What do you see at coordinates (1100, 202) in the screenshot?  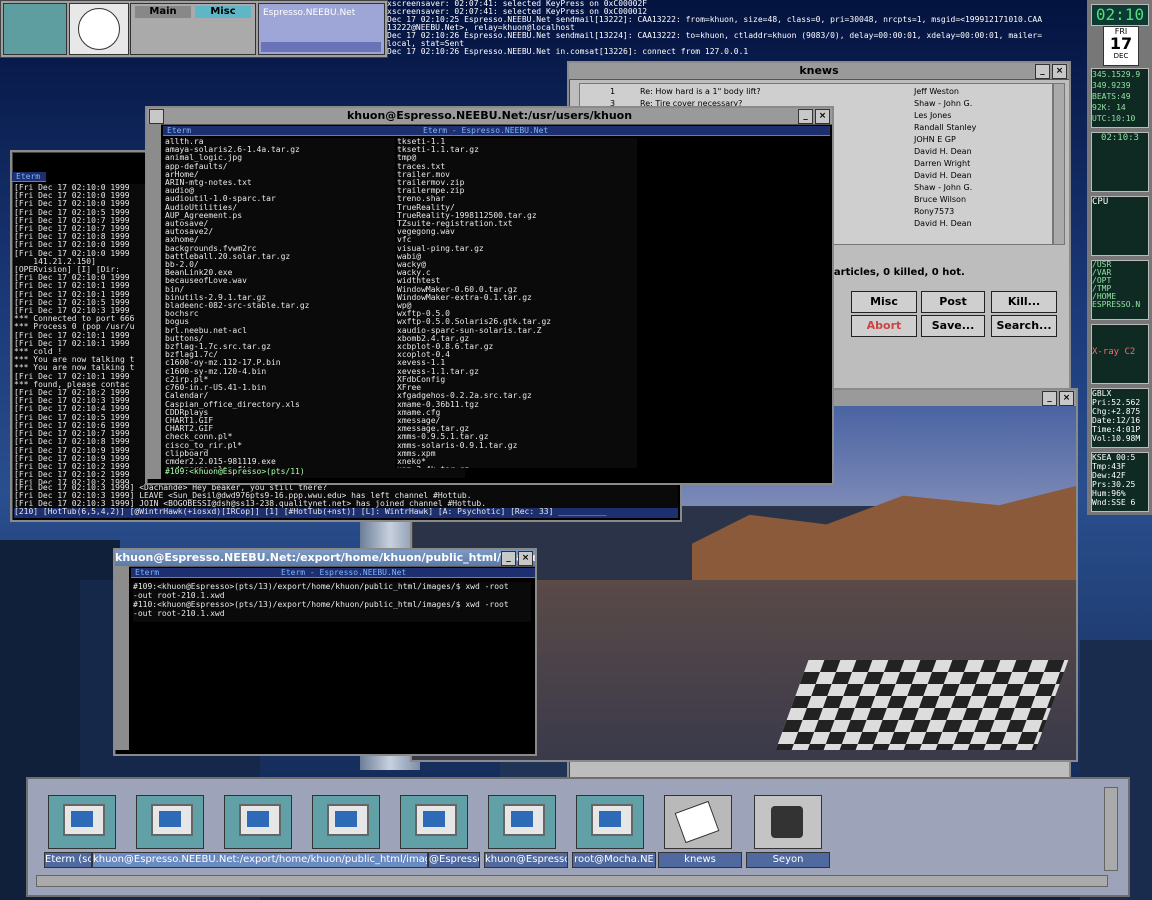 I see `cpu-label: CPU` at bounding box center [1100, 202].